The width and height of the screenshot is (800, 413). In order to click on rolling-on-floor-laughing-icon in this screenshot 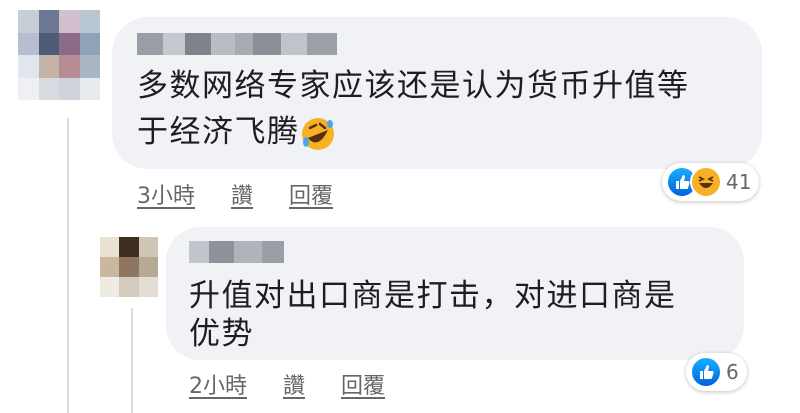, I will do `click(317, 133)`.